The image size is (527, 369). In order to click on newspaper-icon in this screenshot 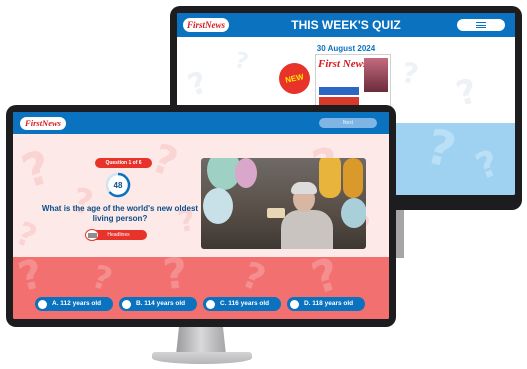, I will do `click(92, 235)`.